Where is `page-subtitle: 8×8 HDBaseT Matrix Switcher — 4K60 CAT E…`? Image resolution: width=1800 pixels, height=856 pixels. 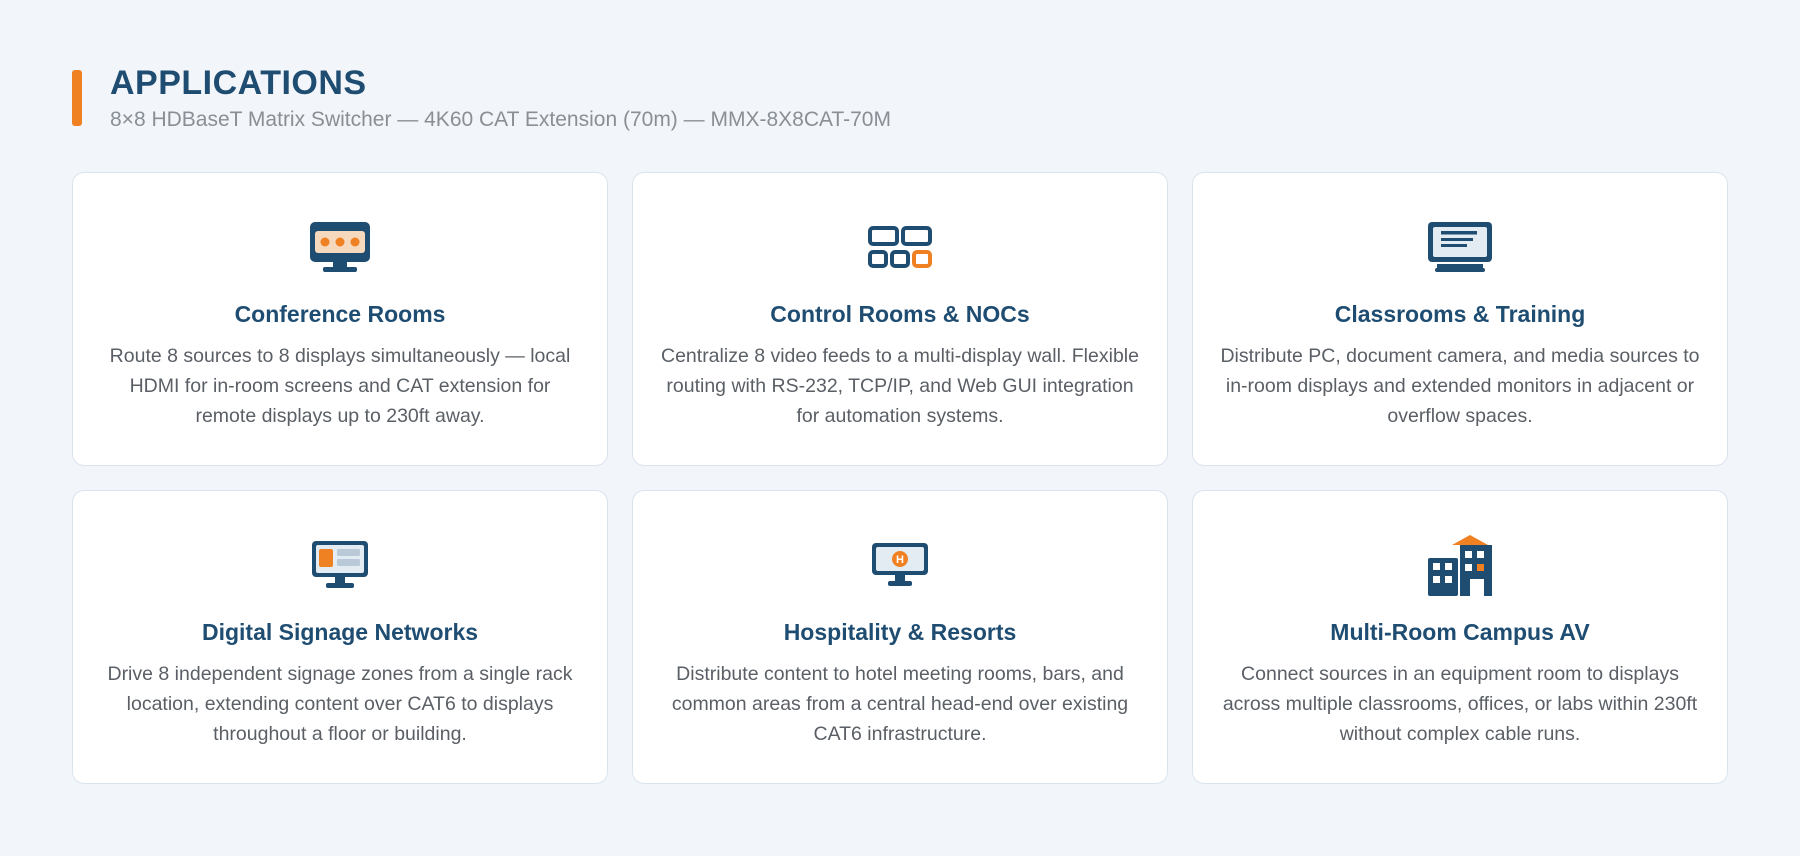
page-subtitle: 8×8 HDBaseT Matrix Switcher — 4K60 CAT E… is located at coordinates (500, 119).